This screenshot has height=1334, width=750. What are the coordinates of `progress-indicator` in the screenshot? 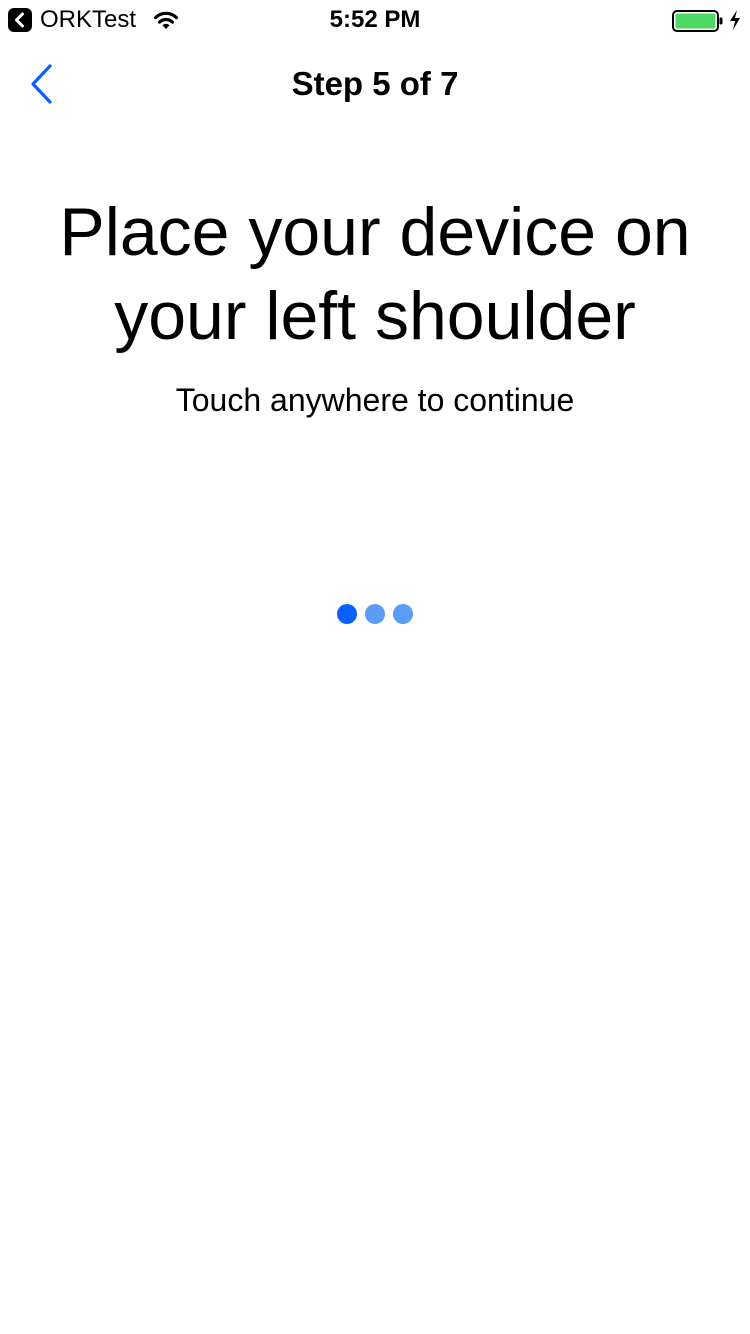 It's located at (377, 614).